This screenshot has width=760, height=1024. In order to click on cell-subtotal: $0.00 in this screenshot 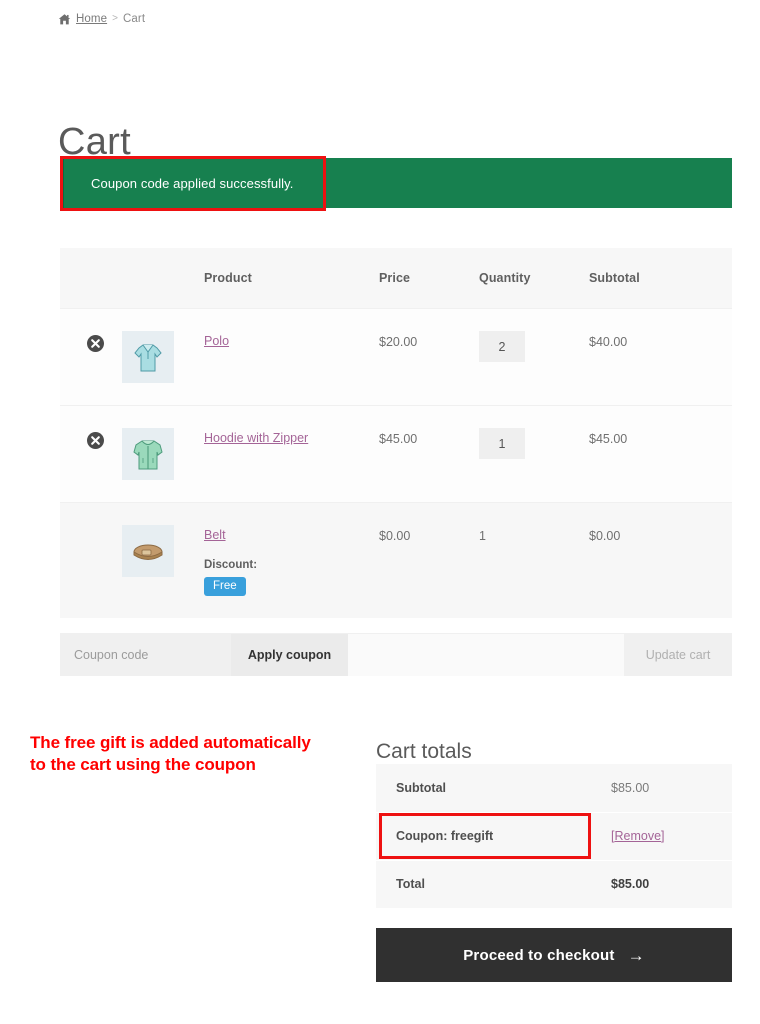, I will do `click(660, 560)`.